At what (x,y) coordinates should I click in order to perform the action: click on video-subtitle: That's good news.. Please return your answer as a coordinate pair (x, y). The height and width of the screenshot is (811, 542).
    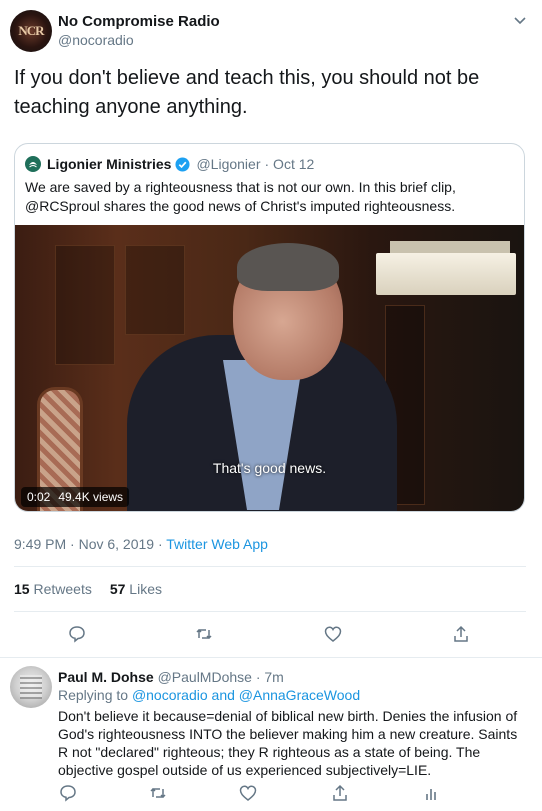
    Looking at the image, I should click on (269, 468).